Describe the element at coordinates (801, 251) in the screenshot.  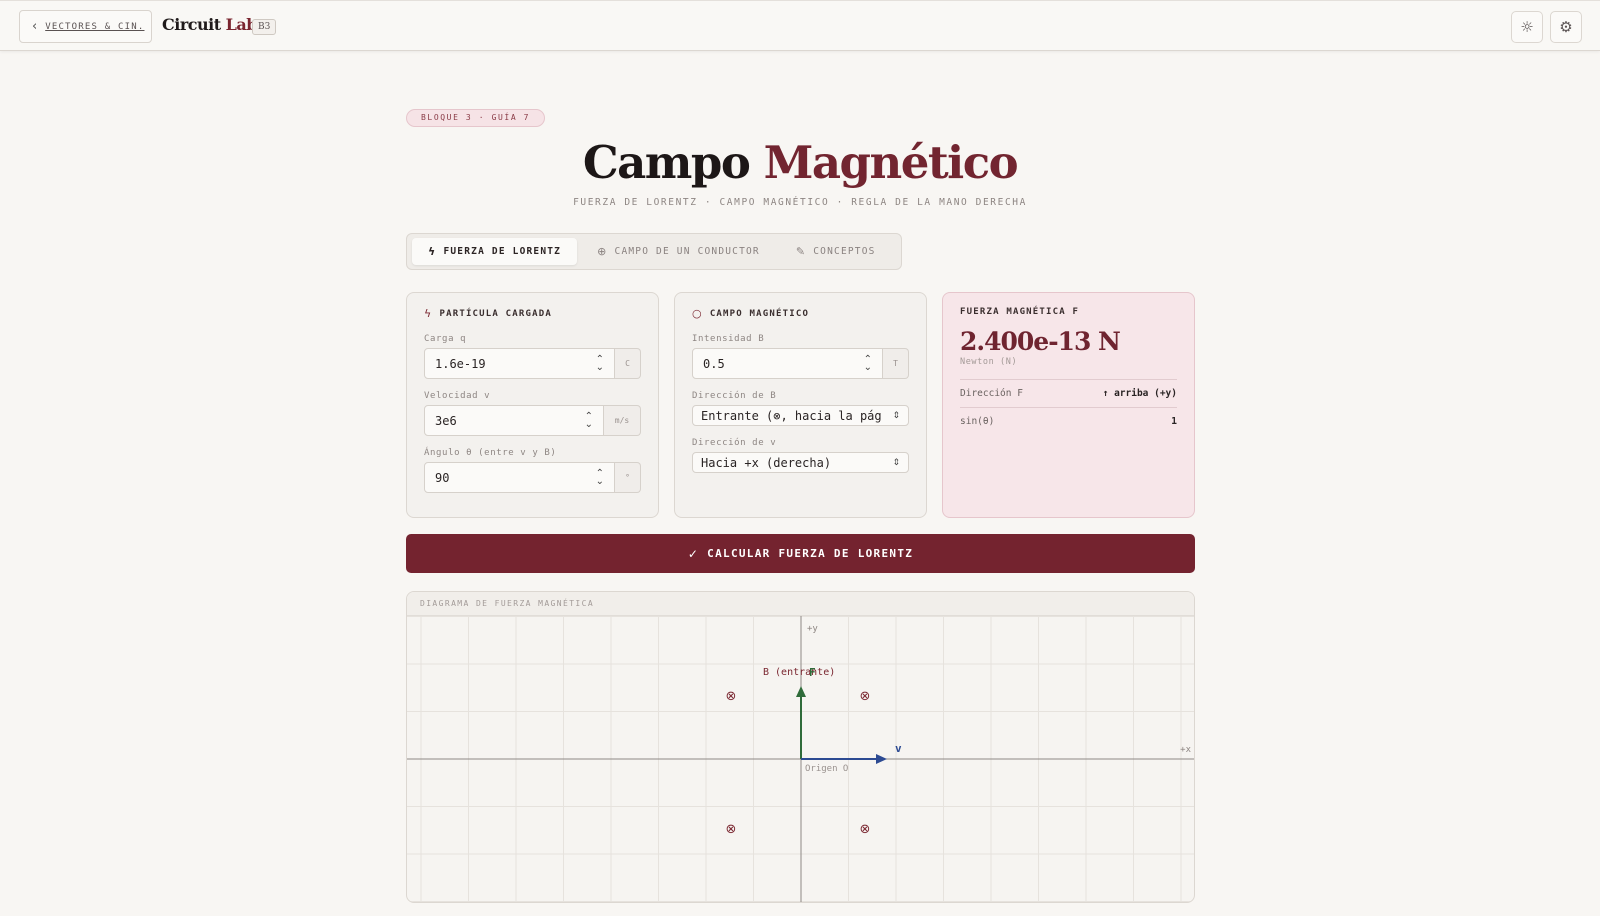
I see `pencil-icon: ✎` at that location.